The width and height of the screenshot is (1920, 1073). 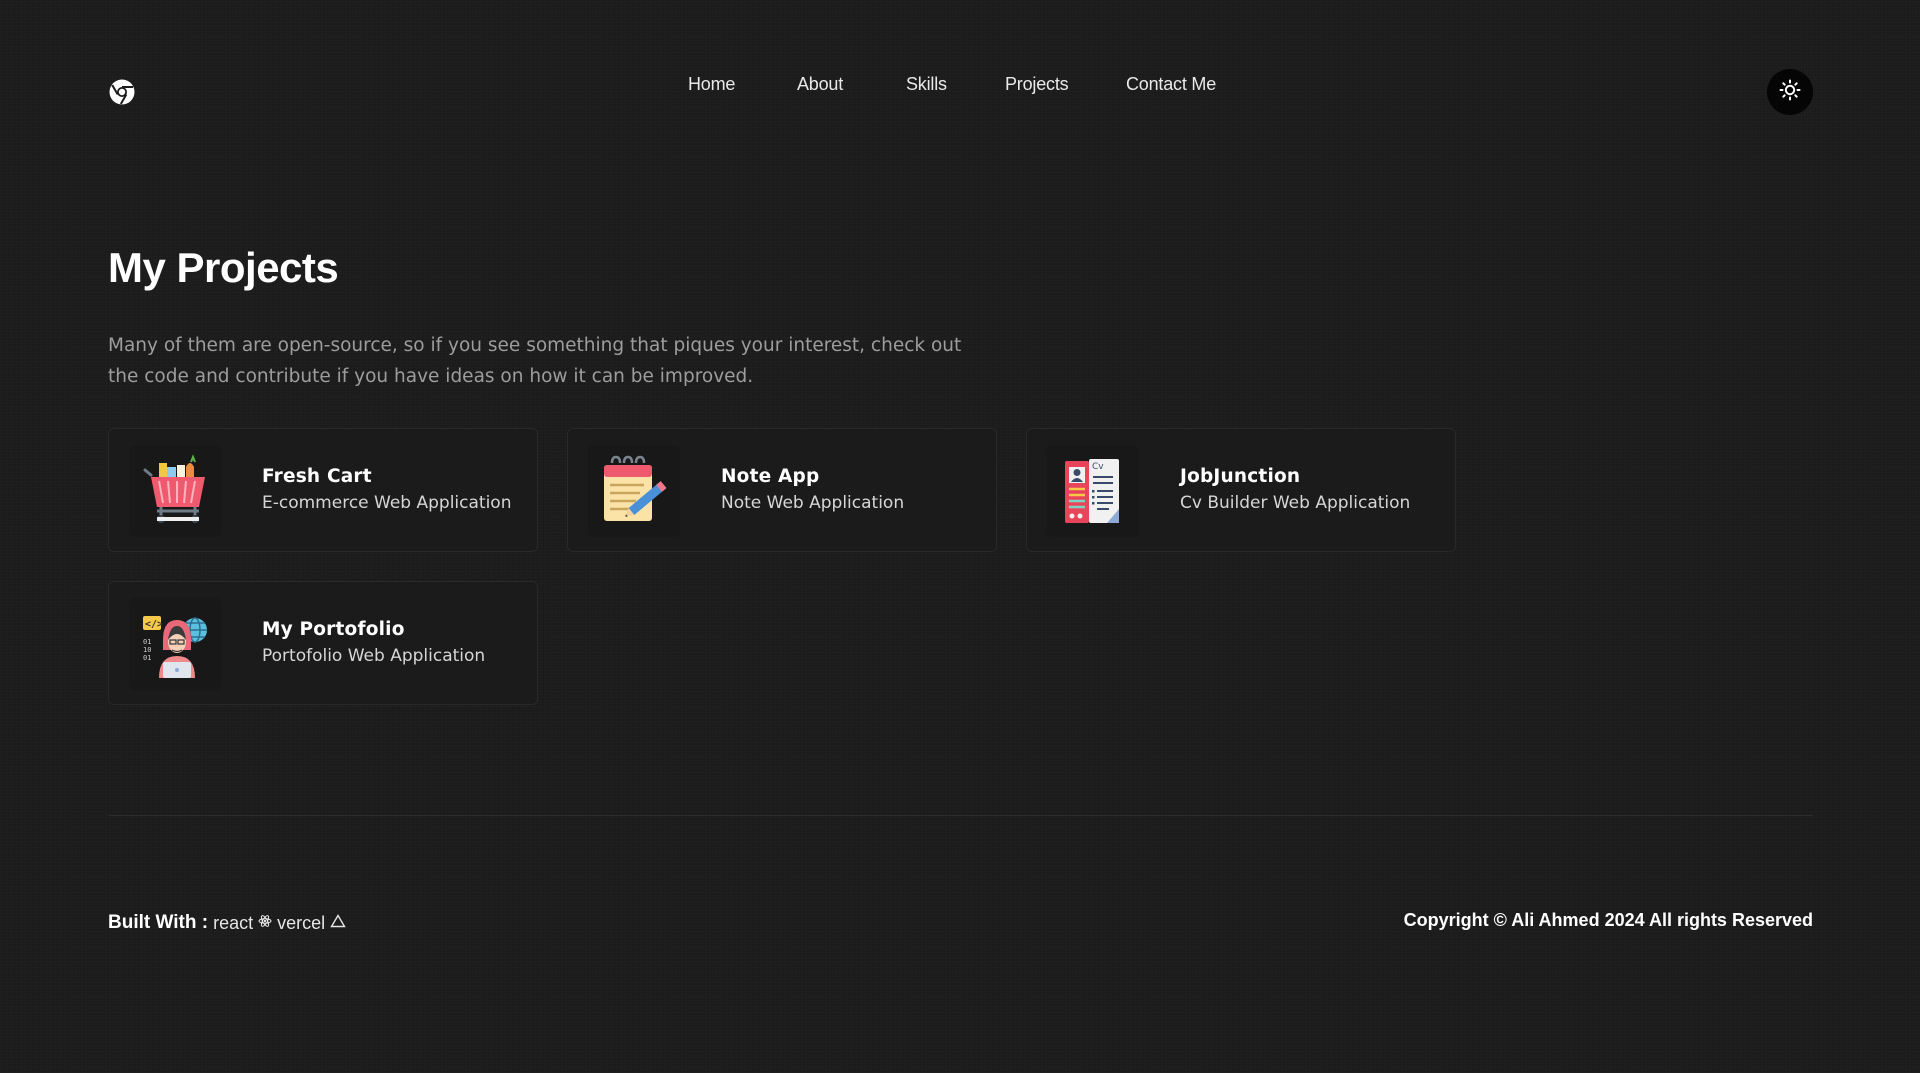 What do you see at coordinates (265, 923) in the screenshot?
I see `react-atom-icon` at bounding box center [265, 923].